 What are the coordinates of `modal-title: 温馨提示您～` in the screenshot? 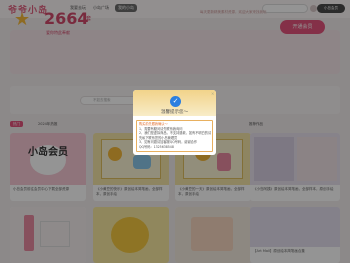 It's located at (174, 112).